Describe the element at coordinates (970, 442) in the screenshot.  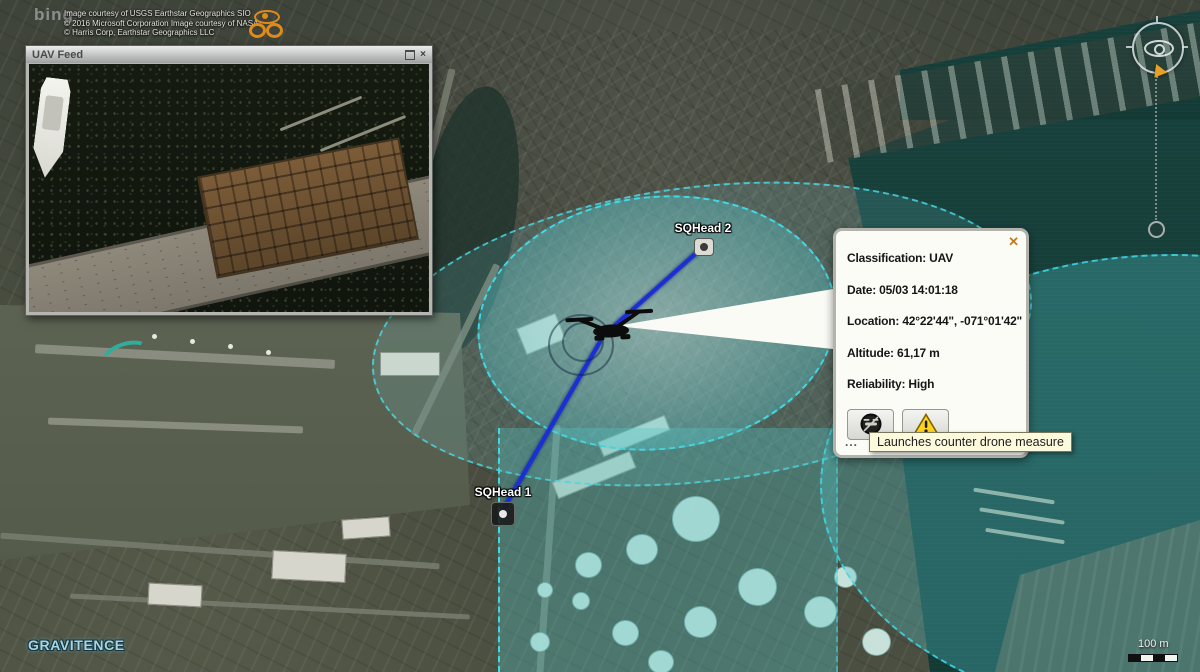
I see `tooltip: Launches counter drone measure` at that location.